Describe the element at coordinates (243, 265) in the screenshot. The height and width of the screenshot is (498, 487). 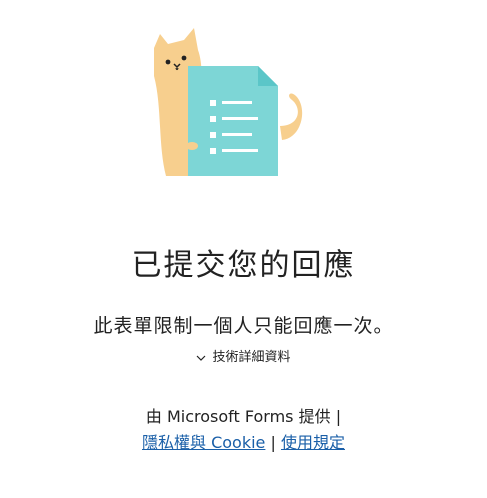
I see `confirmation-title: 已提交您的回應` at that location.